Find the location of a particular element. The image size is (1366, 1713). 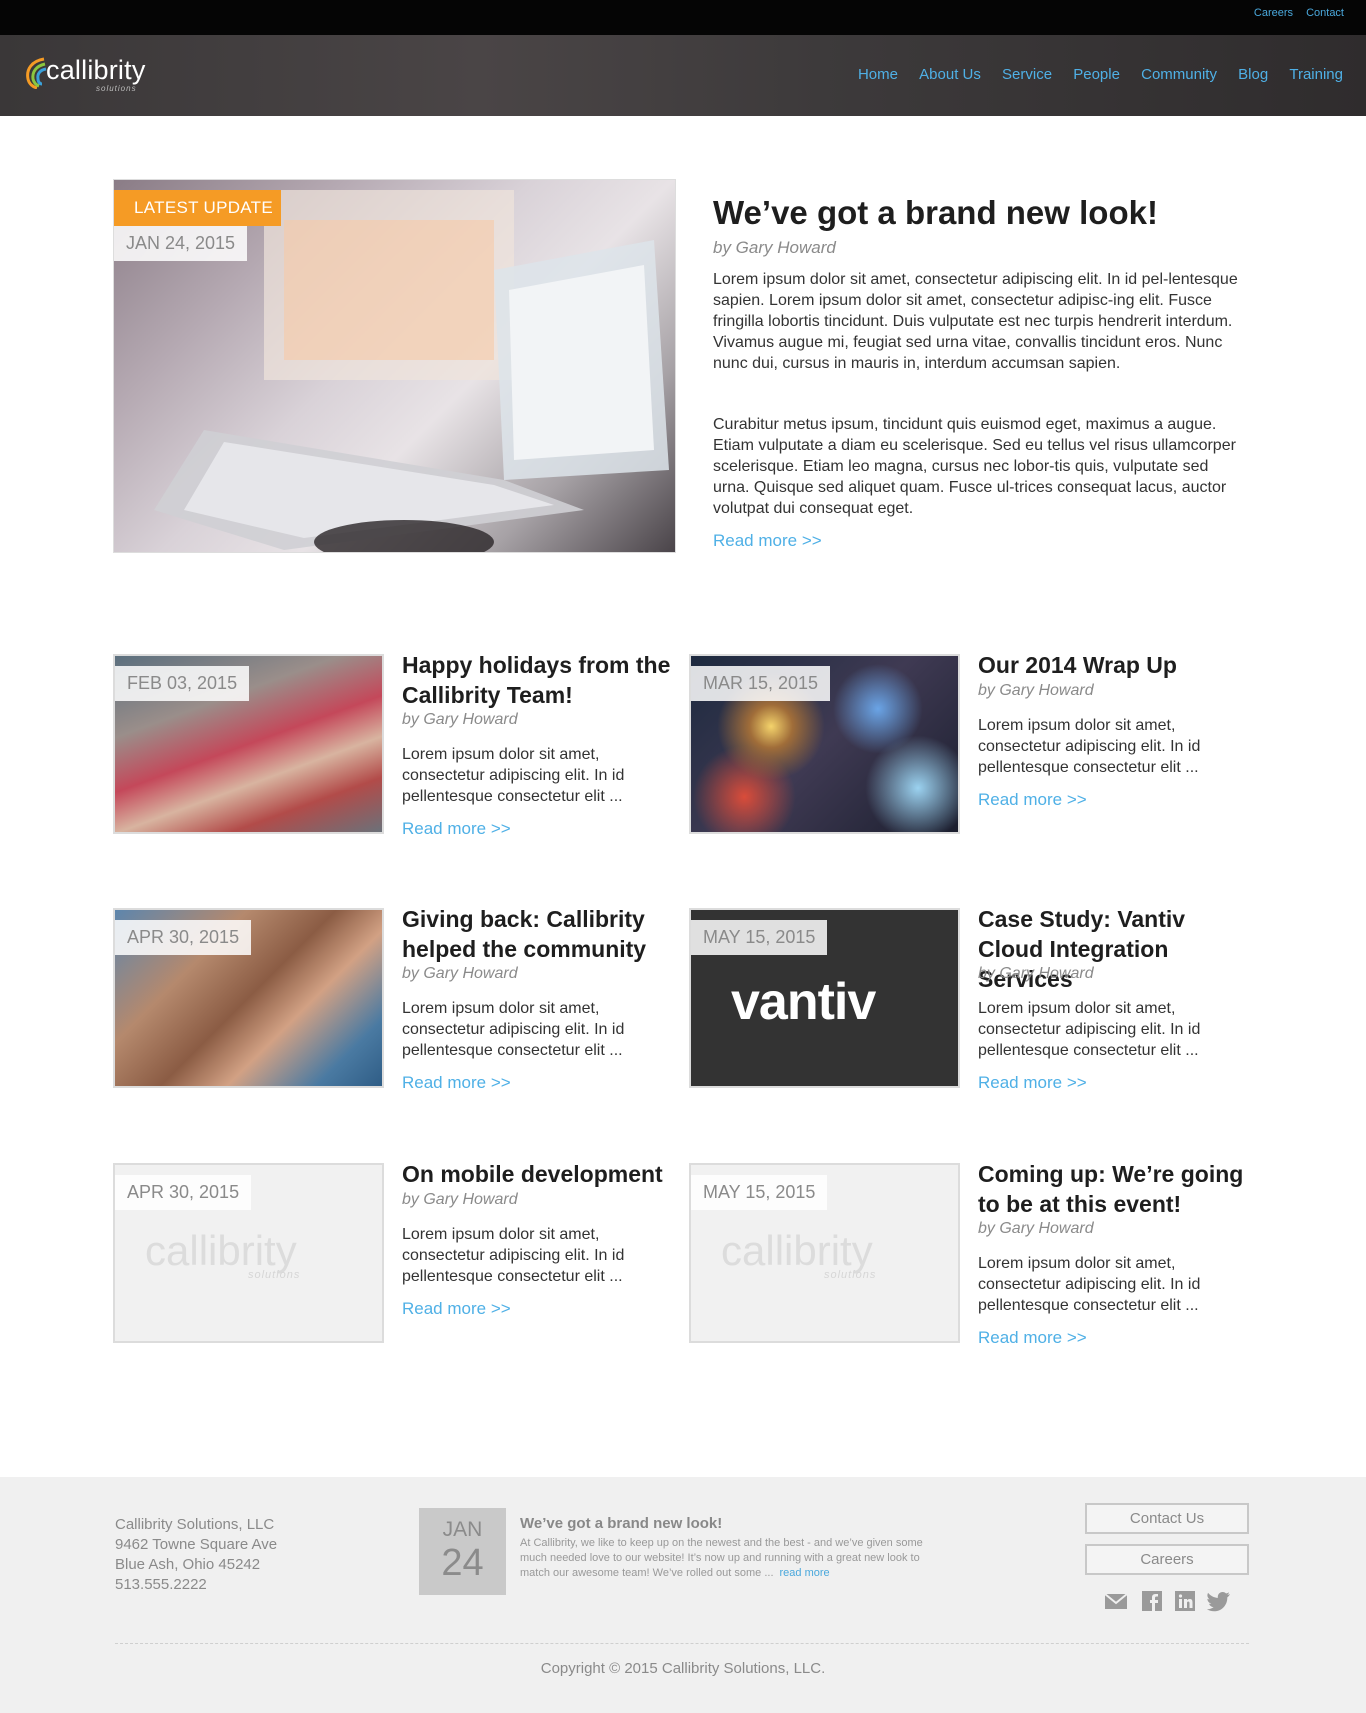

post-image-placeholder: MAY 15, 2015 callibrity solutions is located at coordinates (824, 1253).